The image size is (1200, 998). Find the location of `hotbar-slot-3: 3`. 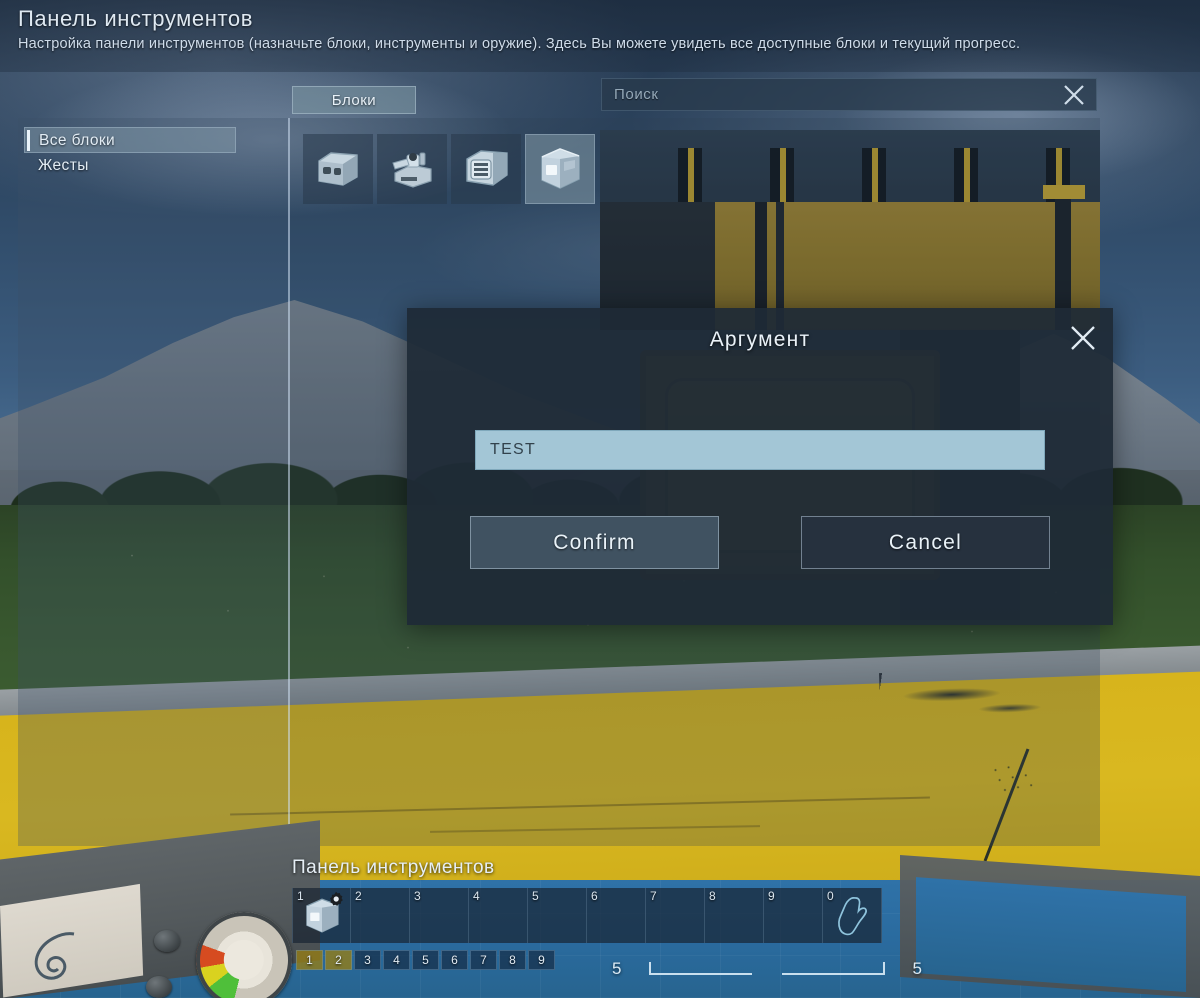

hotbar-slot-3: 3 is located at coordinates (439, 915).